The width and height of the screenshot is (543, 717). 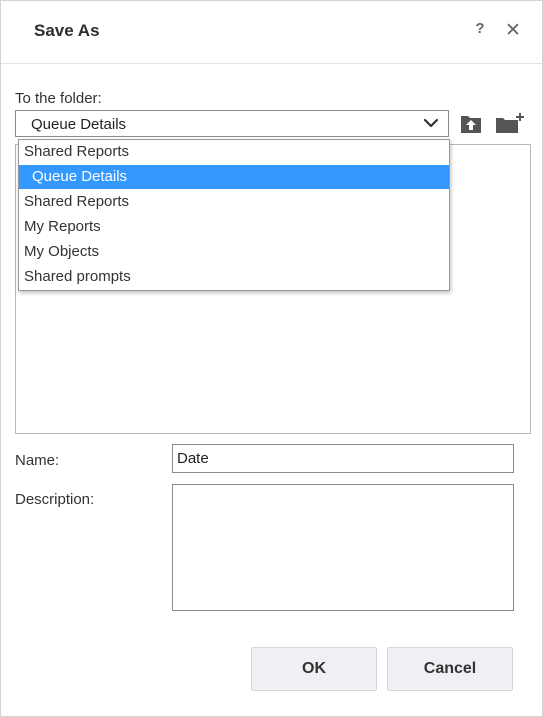 I want to click on folder-select-value: Queue Details, so click(x=79, y=124).